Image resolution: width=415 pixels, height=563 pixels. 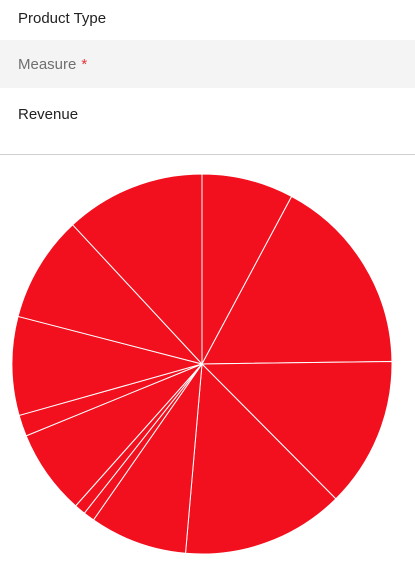 What do you see at coordinates (47, 64) in the screenshot?
I see `measure-label: Measure` at bounding box center [47, 64].